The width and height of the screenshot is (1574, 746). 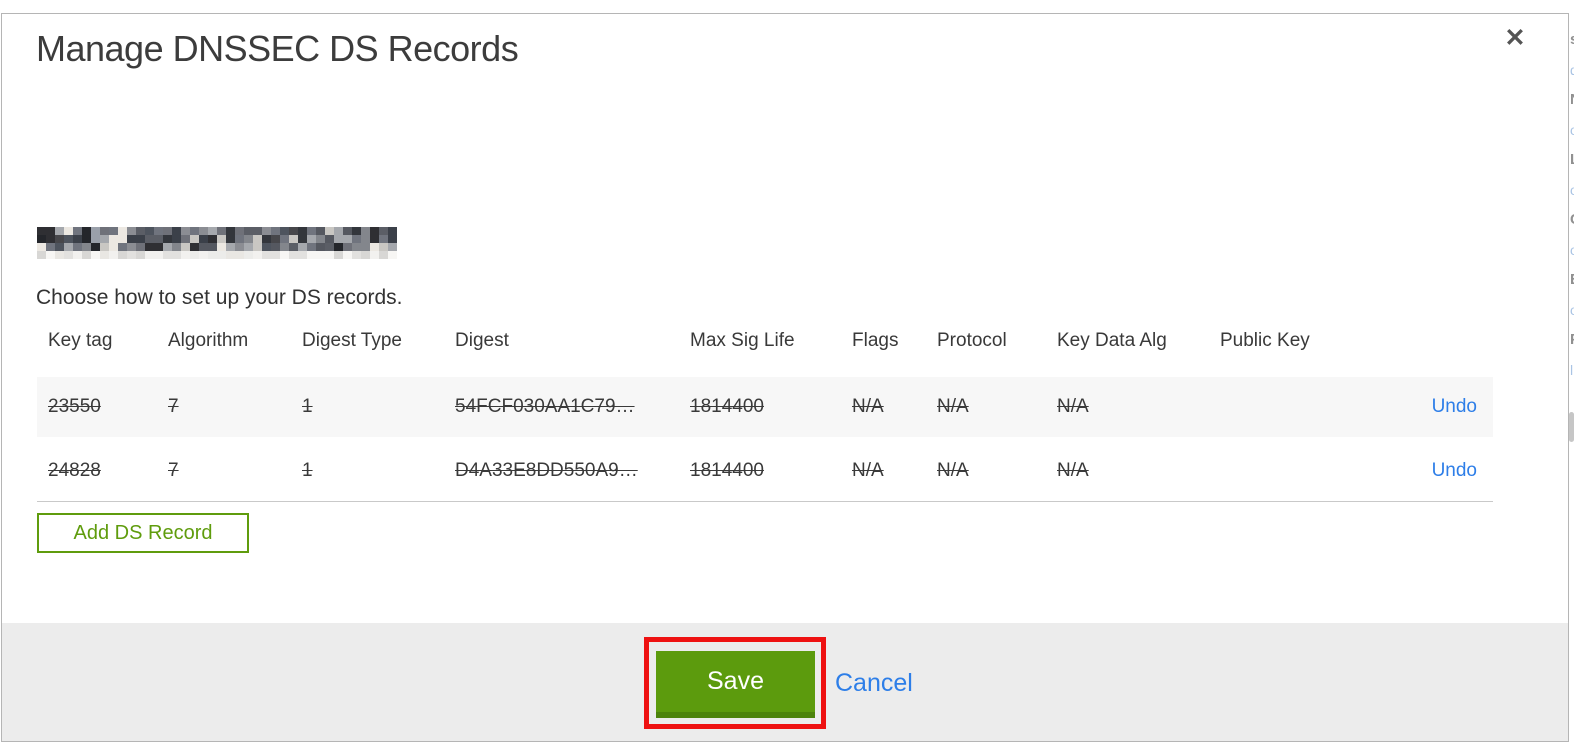 What do you see at coordinates (1572, 340) in the screenshot?
I see `background-page-fragment: P` at bounding box center [1572, 340].